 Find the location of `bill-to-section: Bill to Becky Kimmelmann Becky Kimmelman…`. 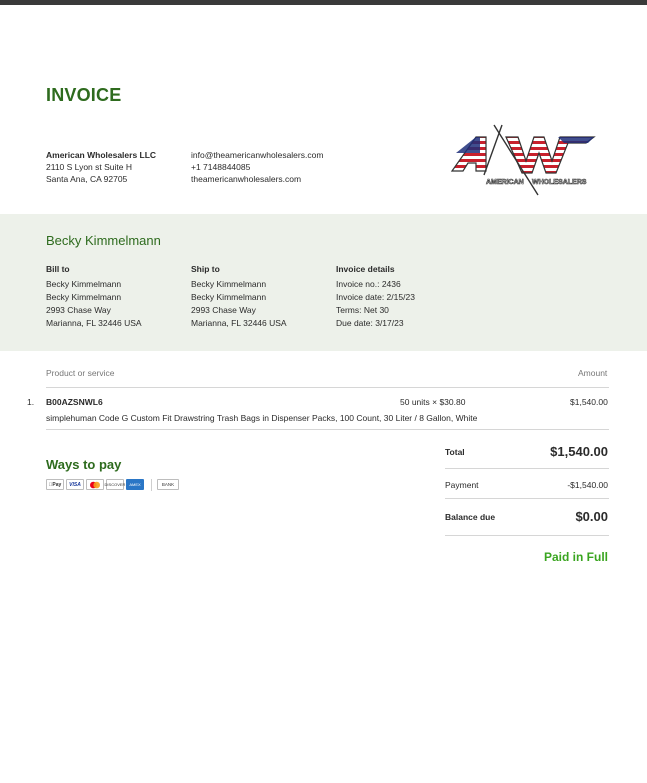

bill-to-section: Bill to Becky Kimmelmann Becky Kimmelman… is located at coordinates (94, 296).